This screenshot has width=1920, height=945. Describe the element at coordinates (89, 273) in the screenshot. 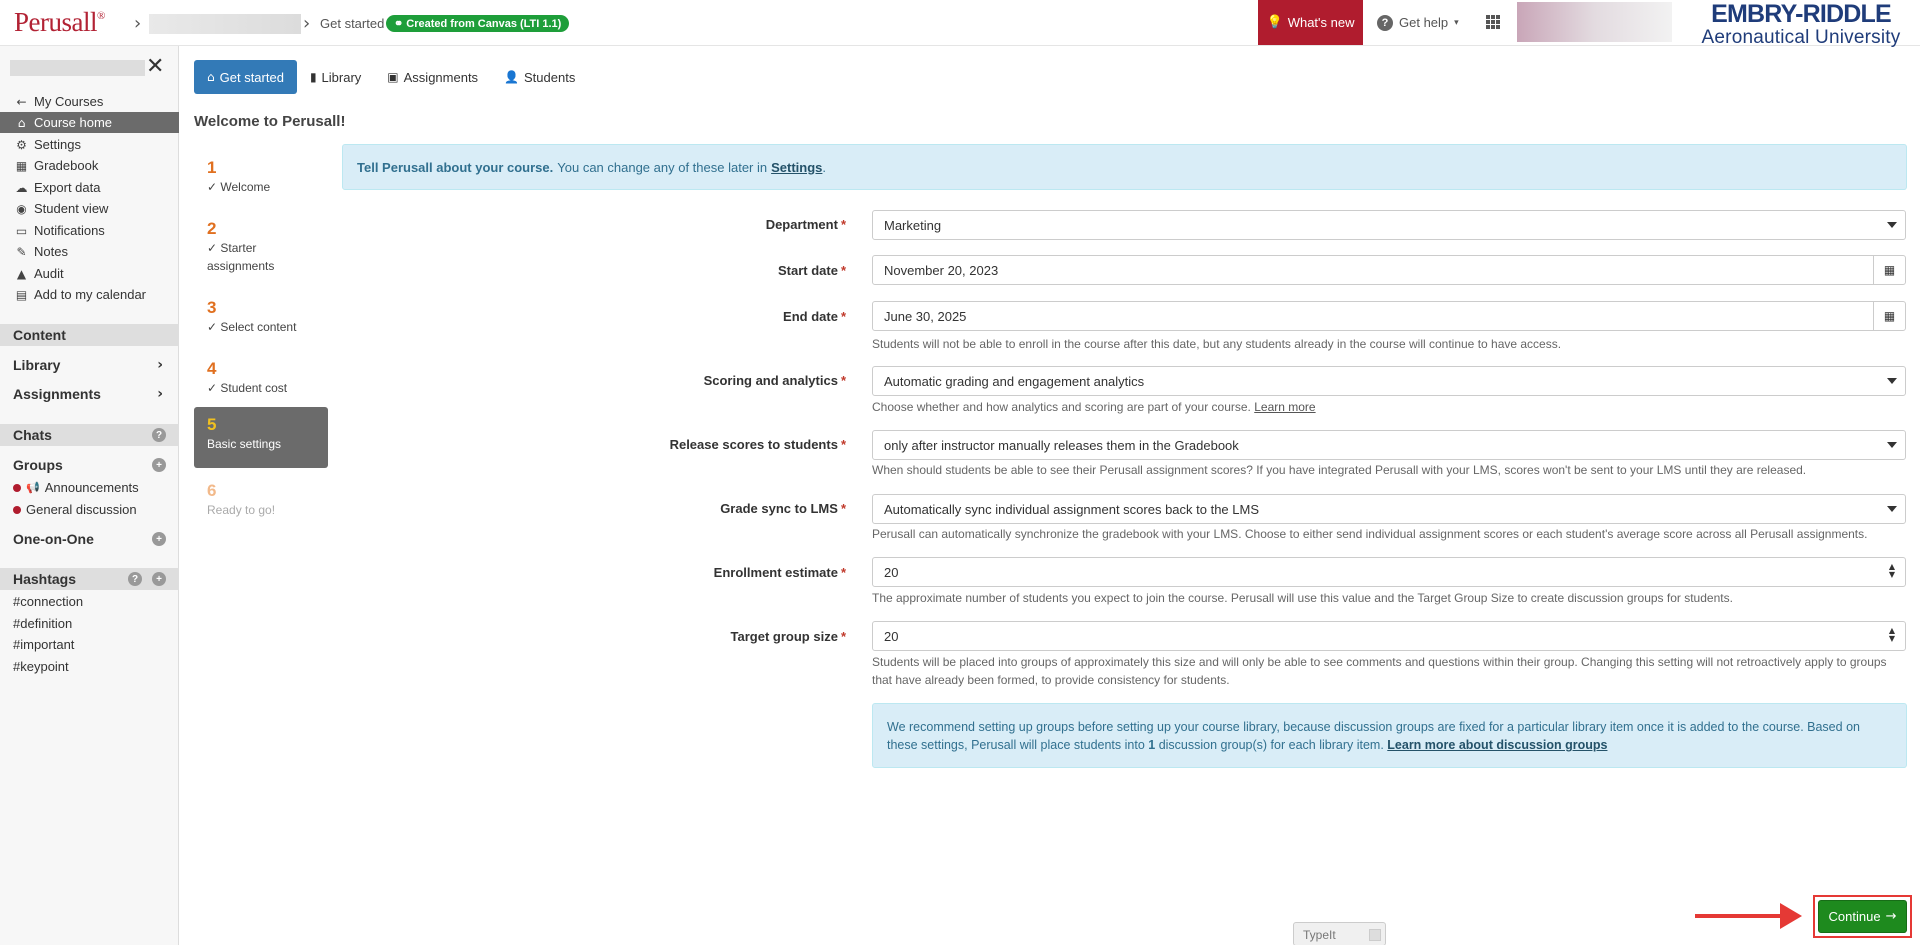

I see `sidebar-item-audit: ▲ Audit` at that location.